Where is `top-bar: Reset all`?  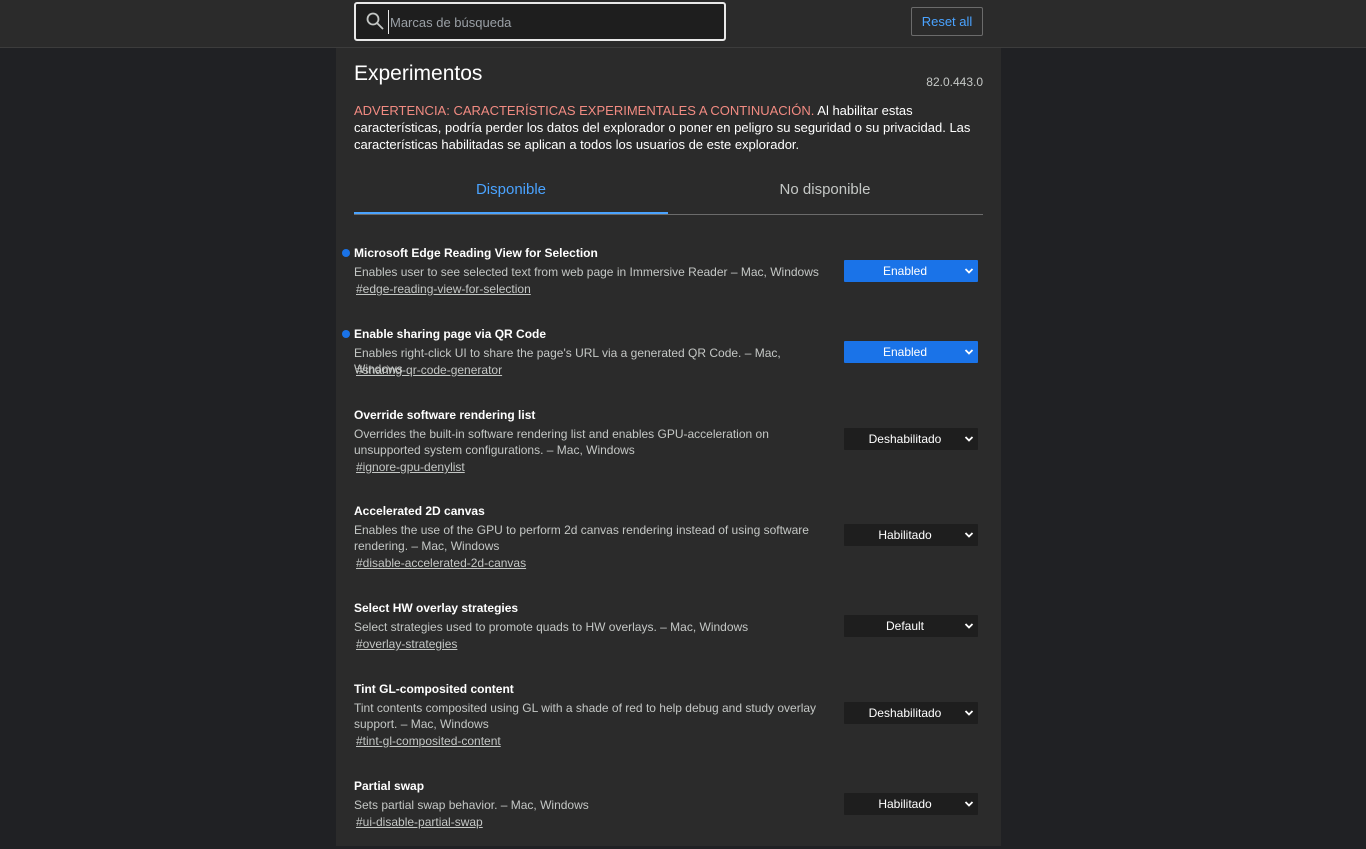 top-bar: Reset all is located at coordinates (683, 24).